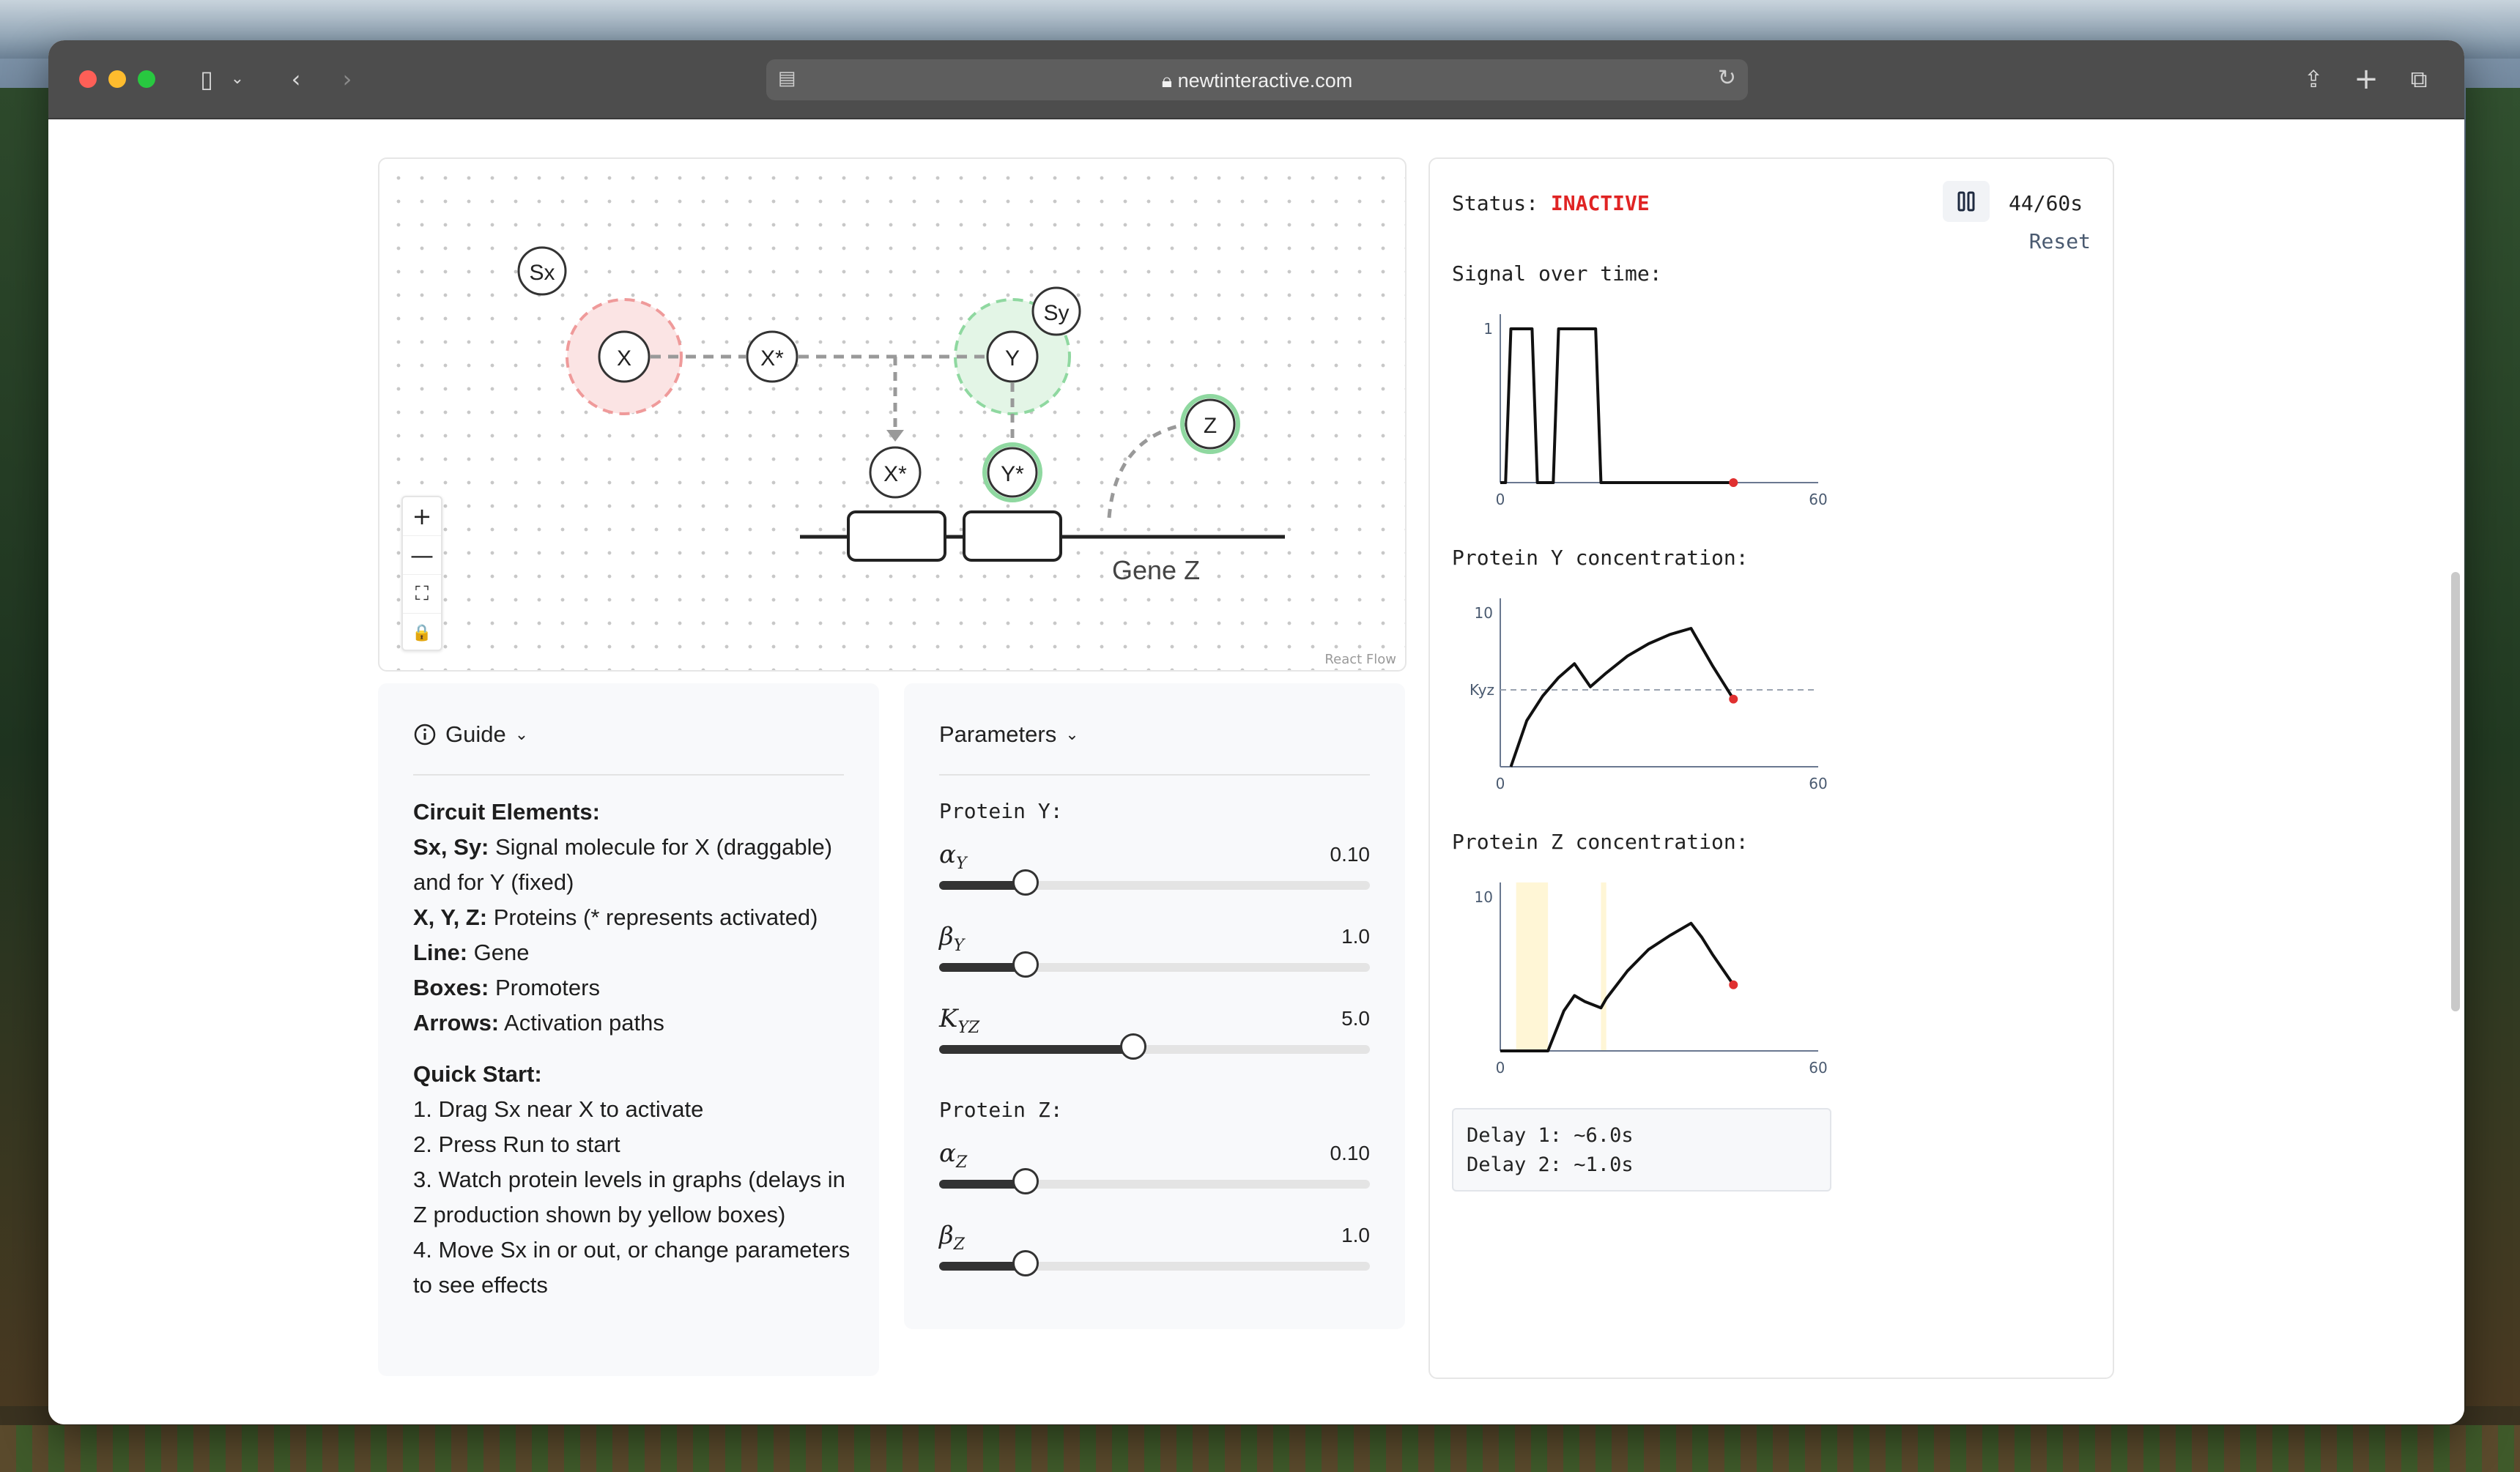 This screenshot has height=1472, width=2520. I want to click on react-flow-attribution: React Flow, so click(1360, 660).